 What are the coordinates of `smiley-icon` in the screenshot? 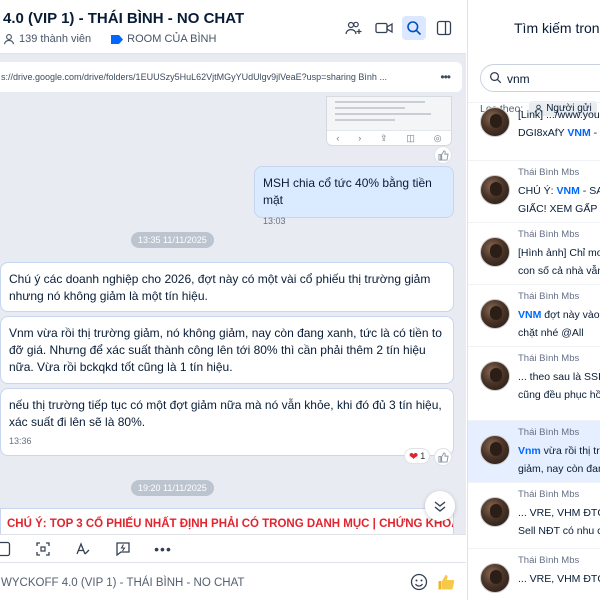 It's located at (419, 582).